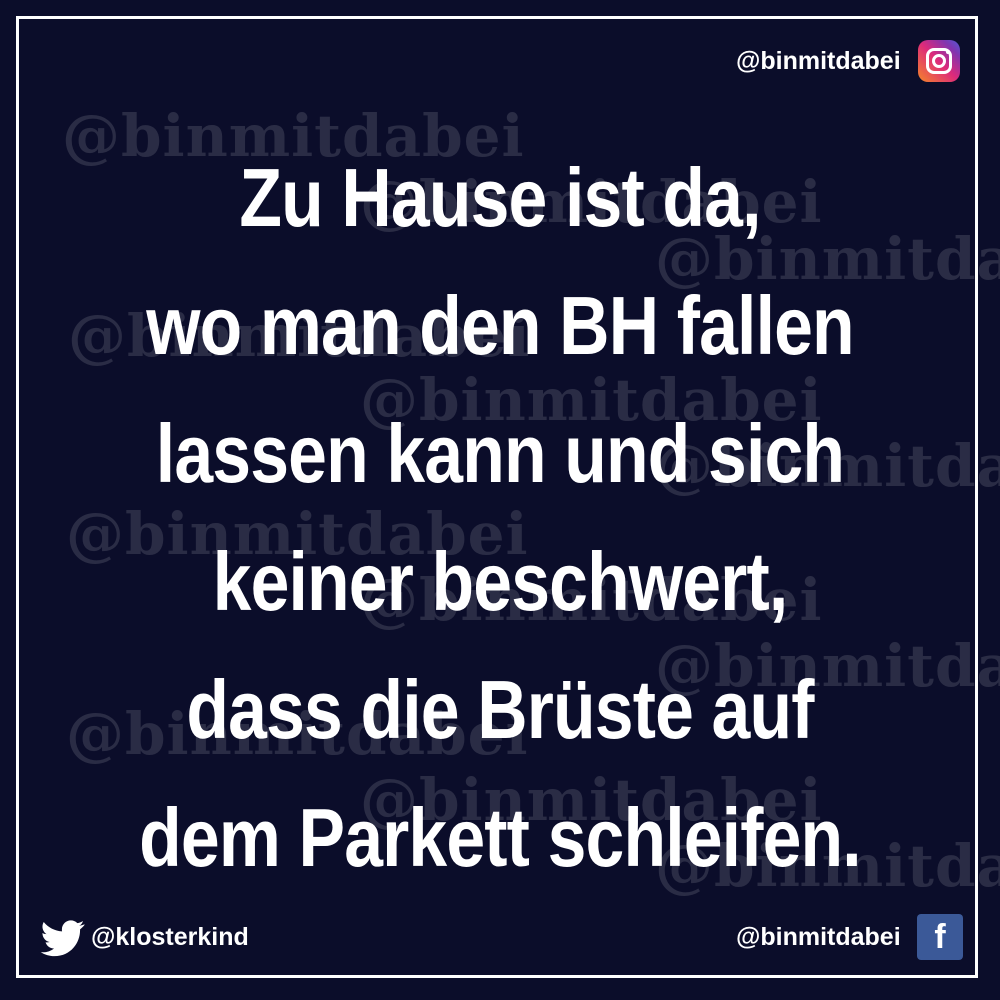  I want to click on facebook-icon: f, so click(940, 937).